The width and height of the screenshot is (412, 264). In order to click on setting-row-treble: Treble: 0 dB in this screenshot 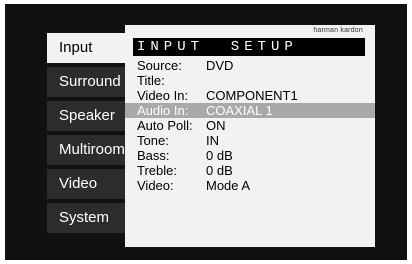, I will do `click(250, 170)`.